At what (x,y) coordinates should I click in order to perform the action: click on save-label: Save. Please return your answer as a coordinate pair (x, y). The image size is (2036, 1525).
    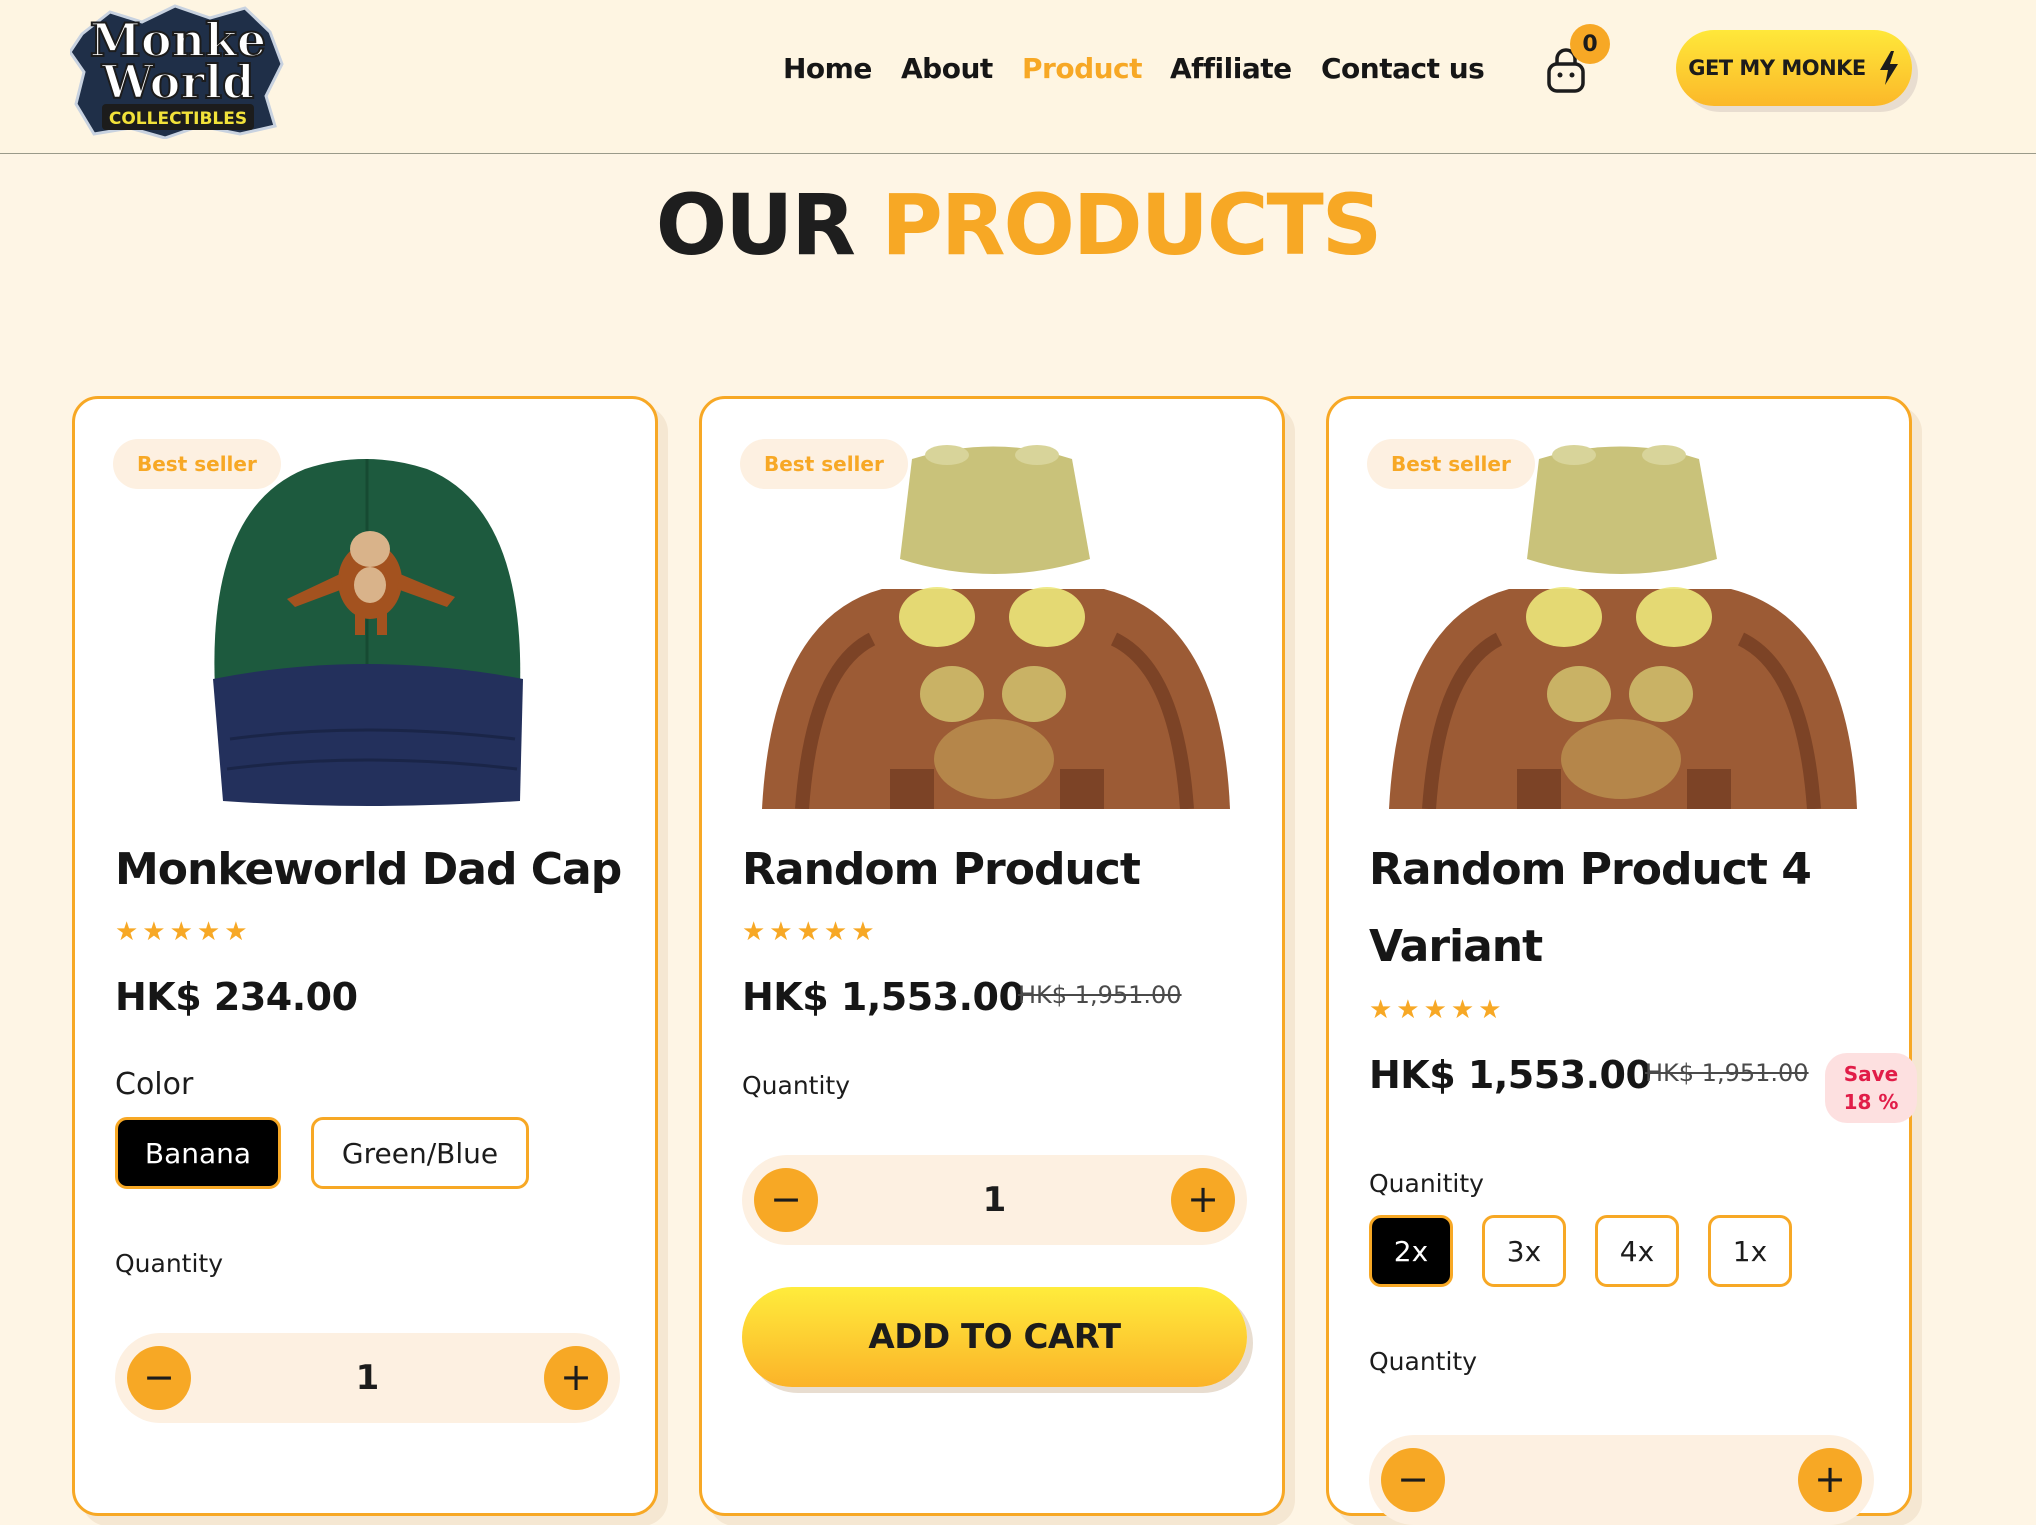
    Looking at the image, I should click on (1871, 1074).